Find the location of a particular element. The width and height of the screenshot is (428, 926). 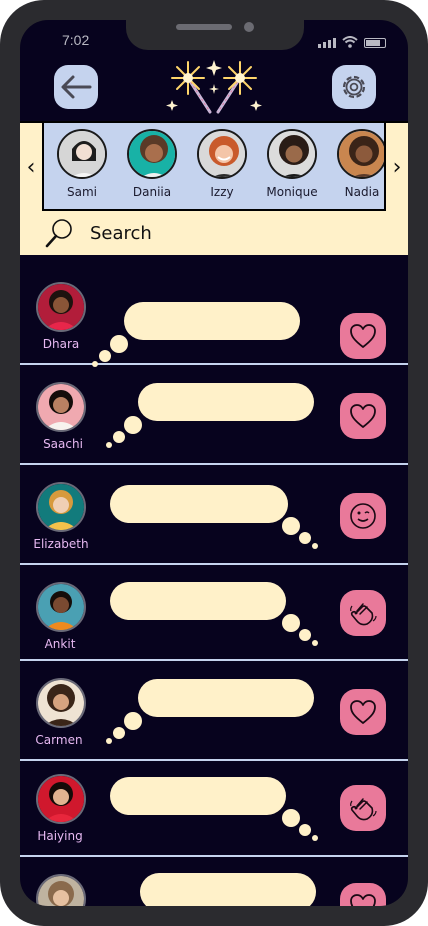

status-time: 7:02 is located at coordinates (76, 40).